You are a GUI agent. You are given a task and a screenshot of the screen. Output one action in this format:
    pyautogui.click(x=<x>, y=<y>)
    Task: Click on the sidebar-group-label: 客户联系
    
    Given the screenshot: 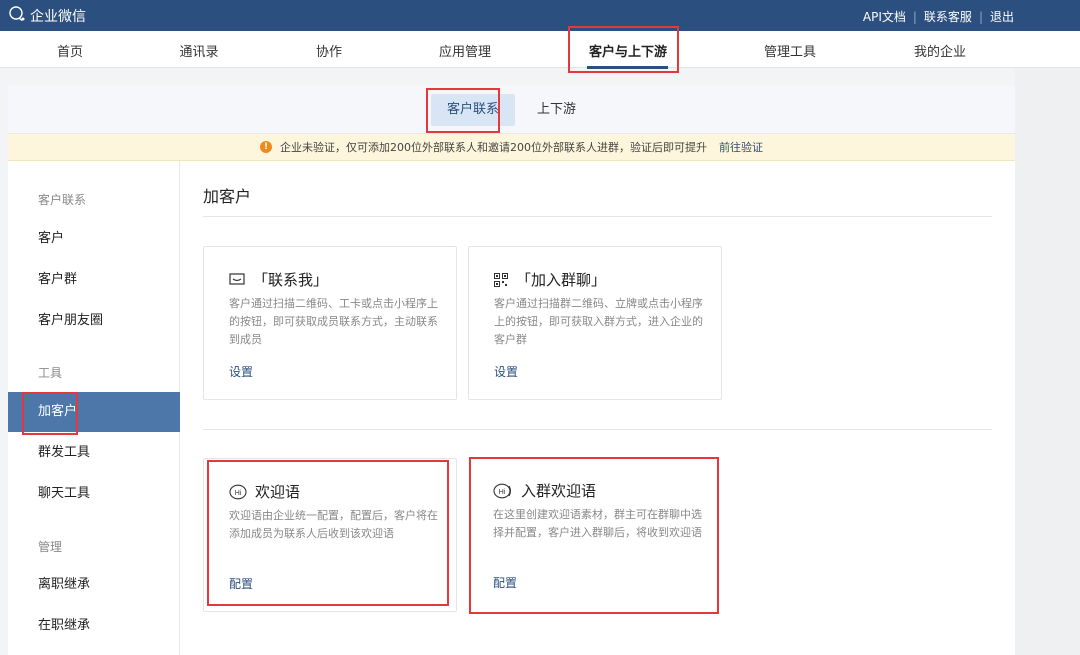 What is the action you would take?
    pyautogui.click(x=62, y=200)
    